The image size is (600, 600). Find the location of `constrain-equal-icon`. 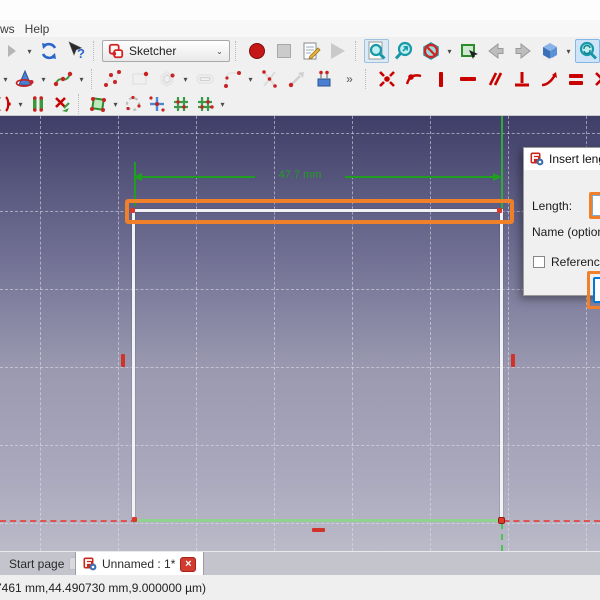

constrain-equal-icon is located at coordinates (575, 79).